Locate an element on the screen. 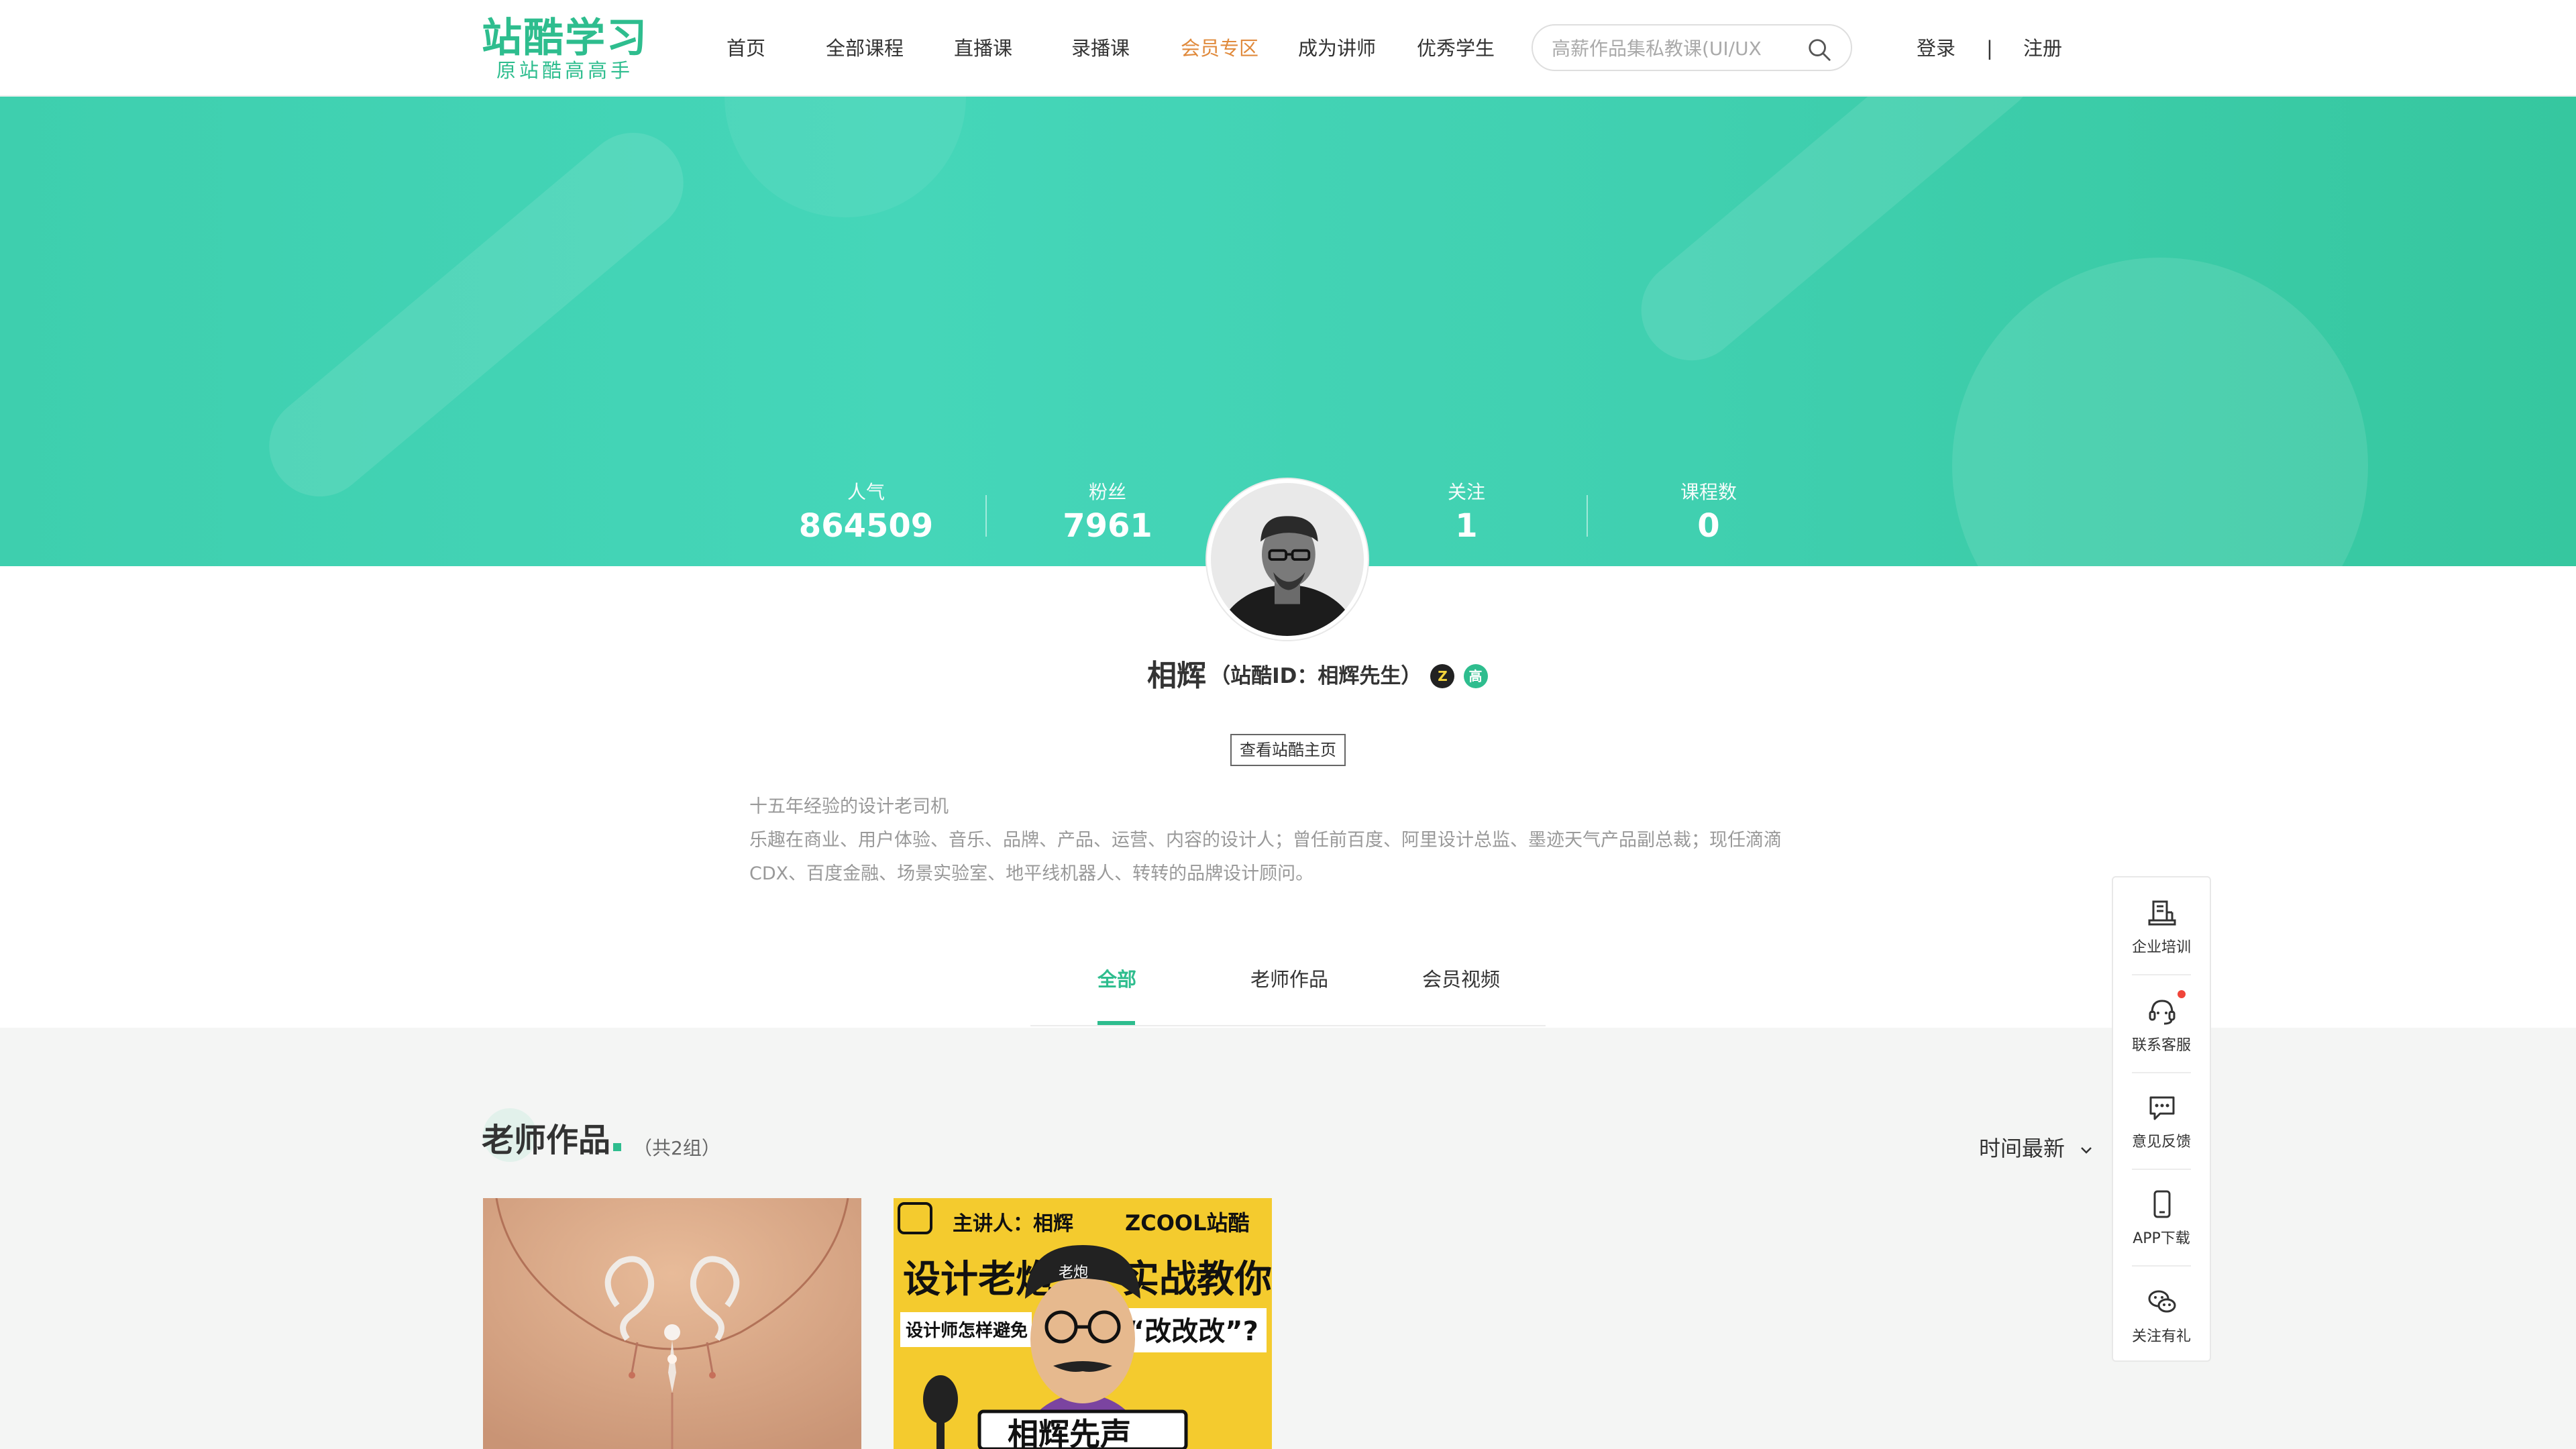 The width and height of the screenshot is (2576, 1449). stat-value: 0 is located at coordinates (1708, 526).